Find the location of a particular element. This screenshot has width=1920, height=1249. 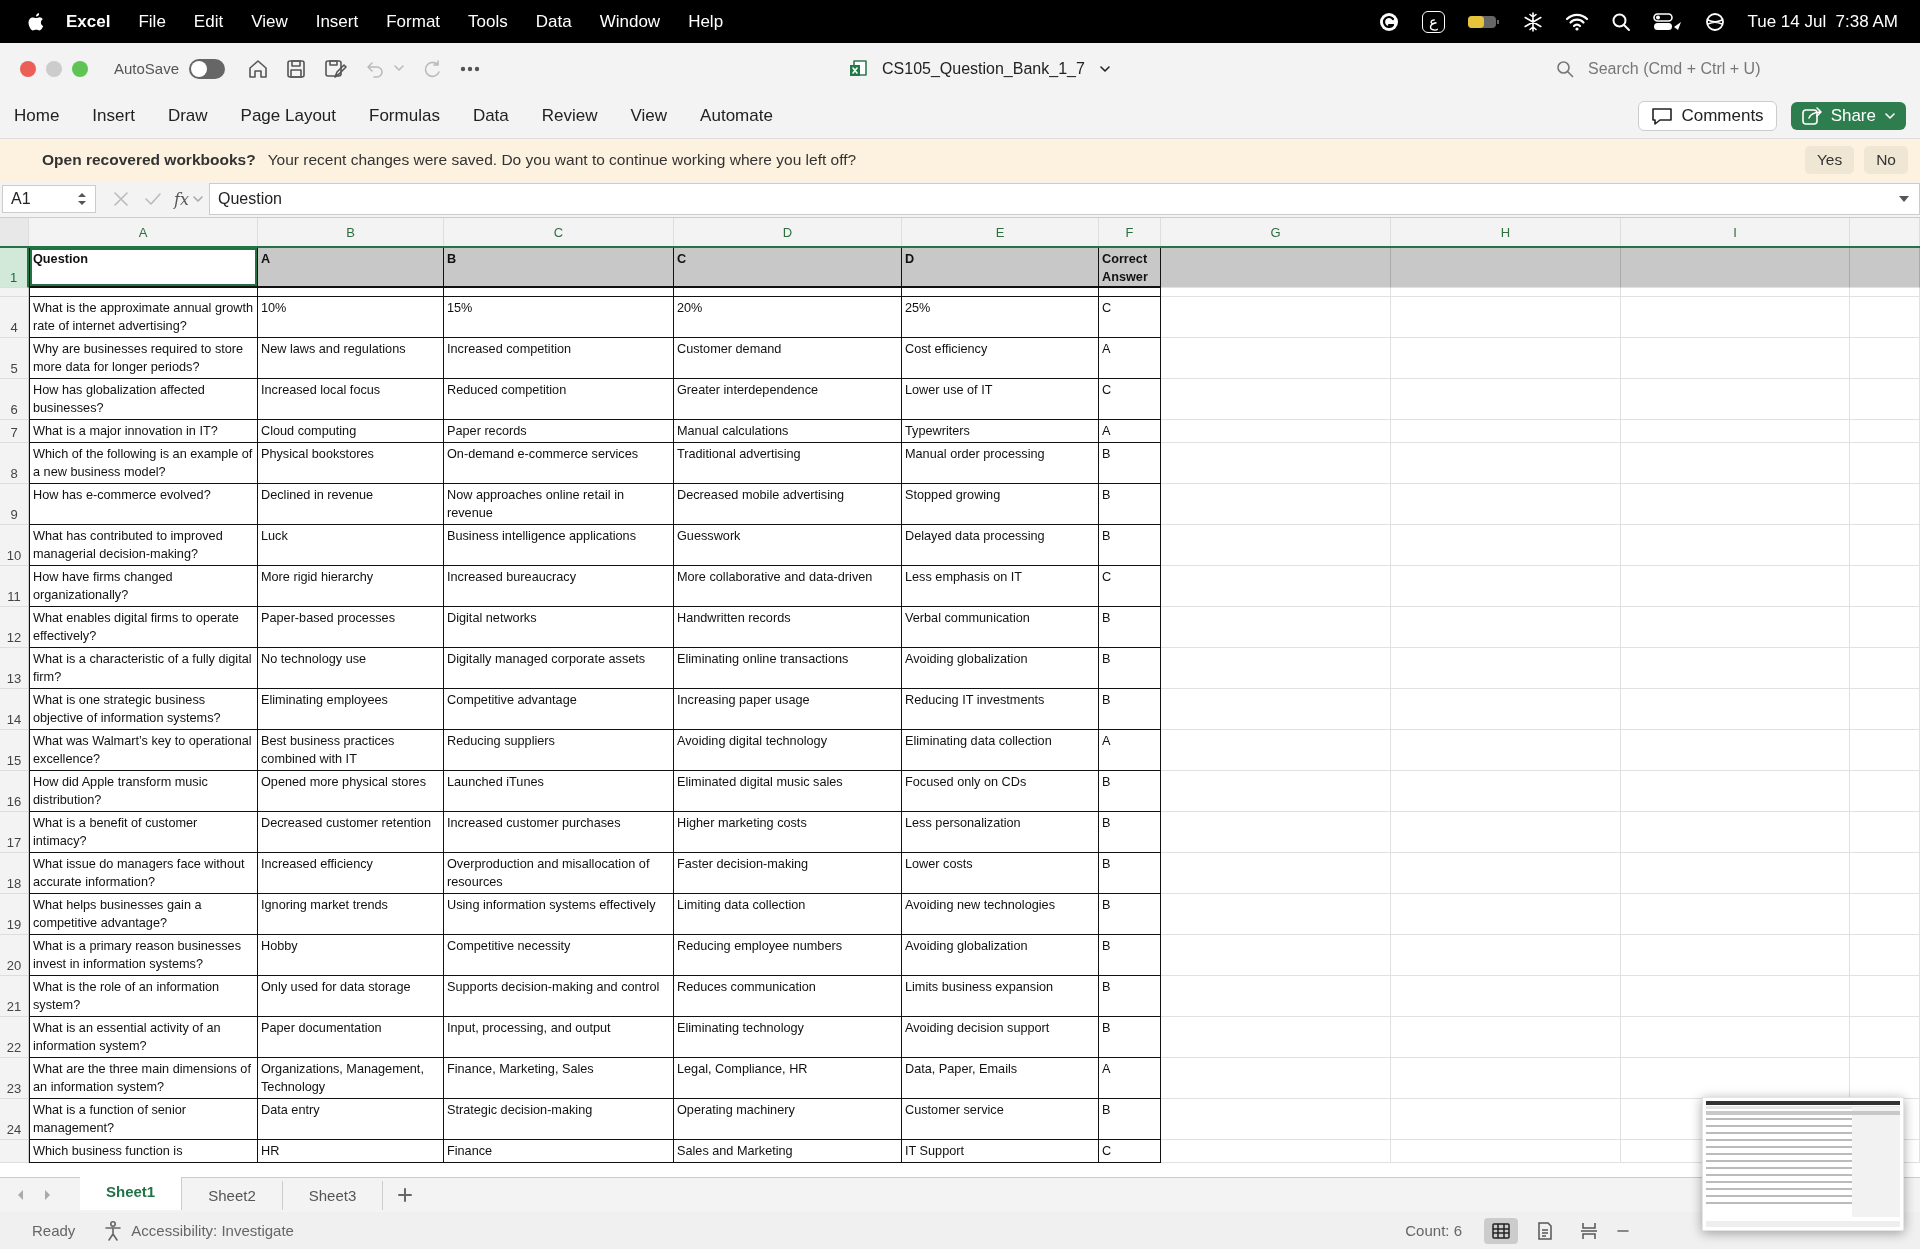

stepper-icon is located at coordinates (82, 199).